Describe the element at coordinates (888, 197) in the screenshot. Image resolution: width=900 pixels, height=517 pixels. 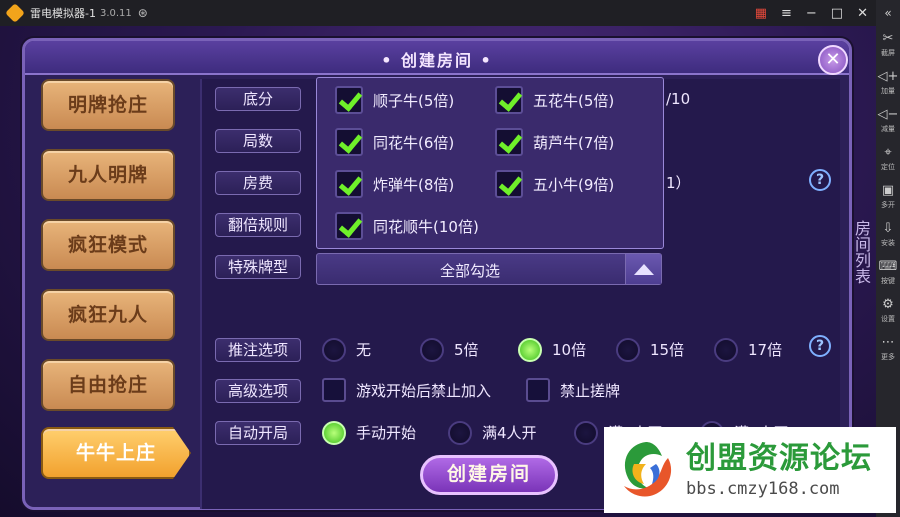
I see `toolbar-multi: ▣ 多开` at that location.